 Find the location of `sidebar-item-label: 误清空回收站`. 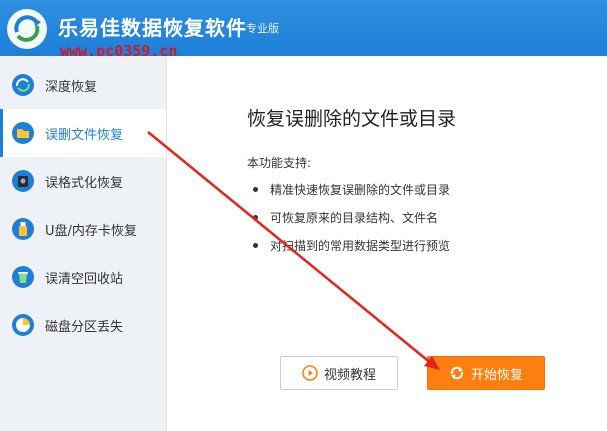

sidebar-item-label: 误清空回收站 is located at coordinates (84, 279).